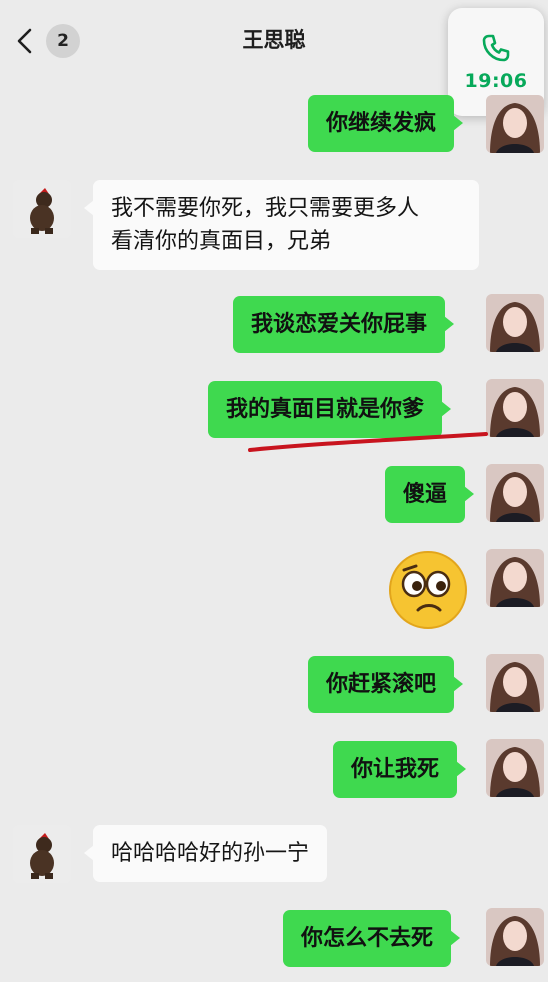 This screenshot has width=548, height=982. I want to click on message-bubble-outgoing: 你继续发疯, so click(386, 123).